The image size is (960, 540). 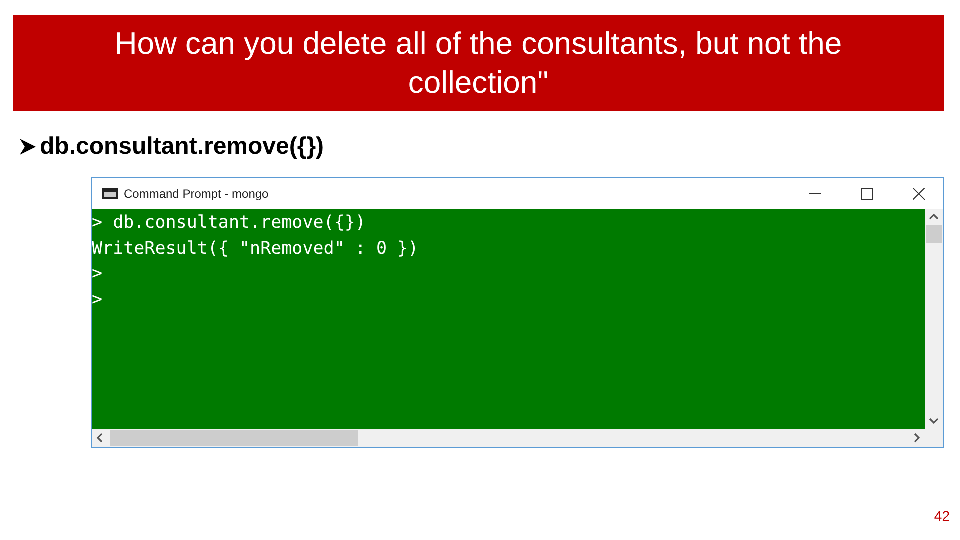 I want to click on scroll-right-icon, so click(x=917, y=438).